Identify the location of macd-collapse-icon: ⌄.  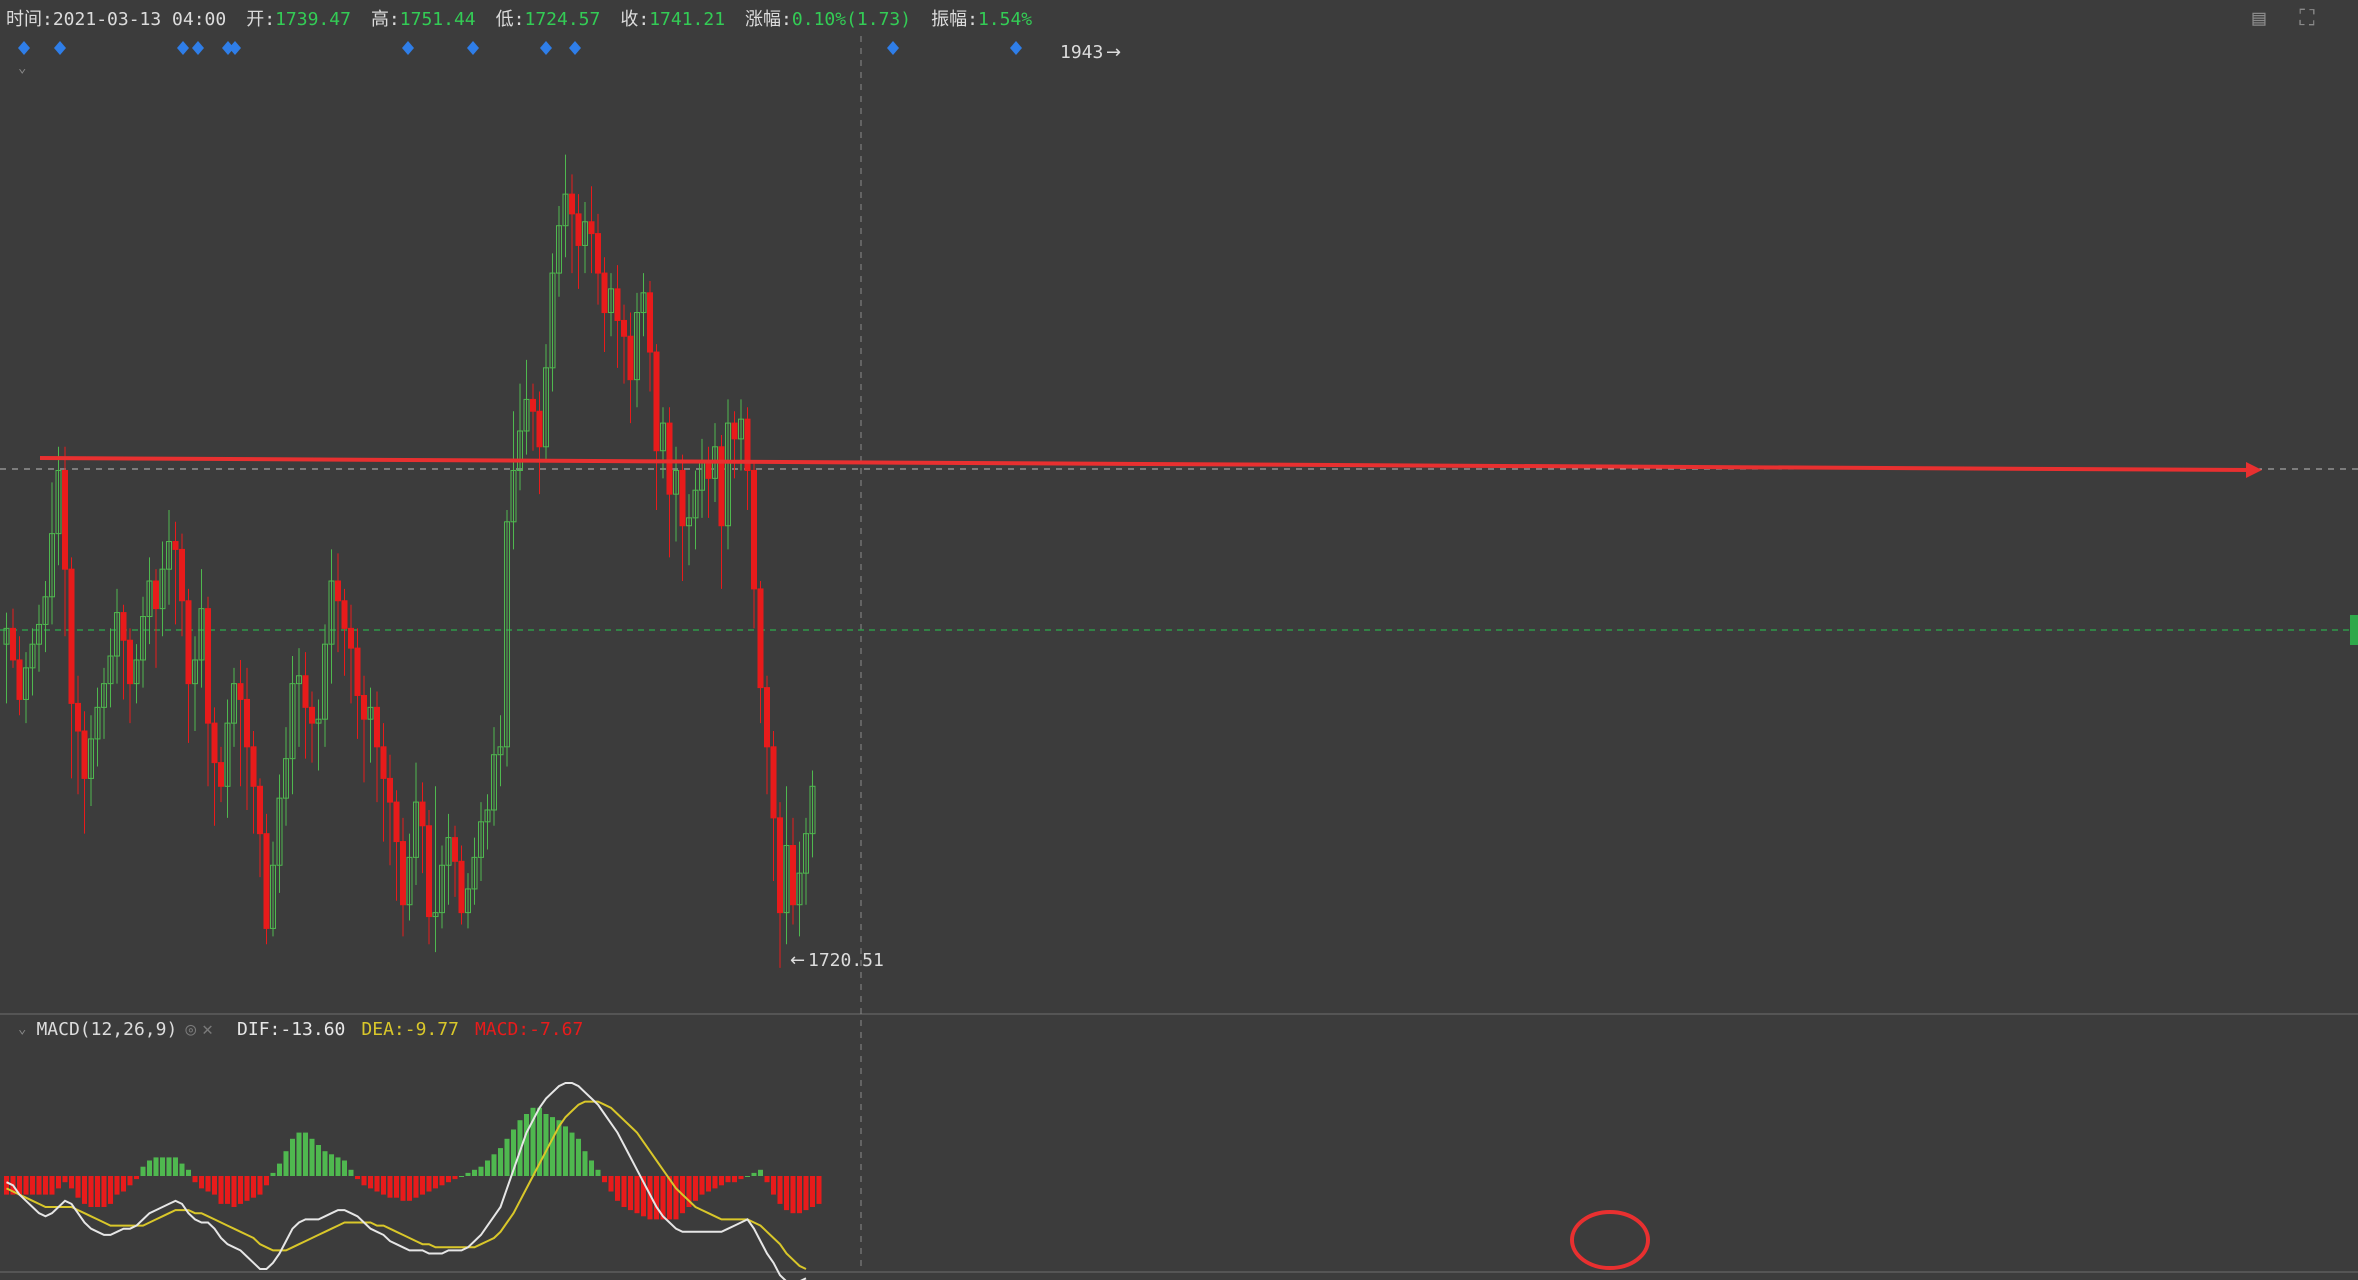
(22, 1029).